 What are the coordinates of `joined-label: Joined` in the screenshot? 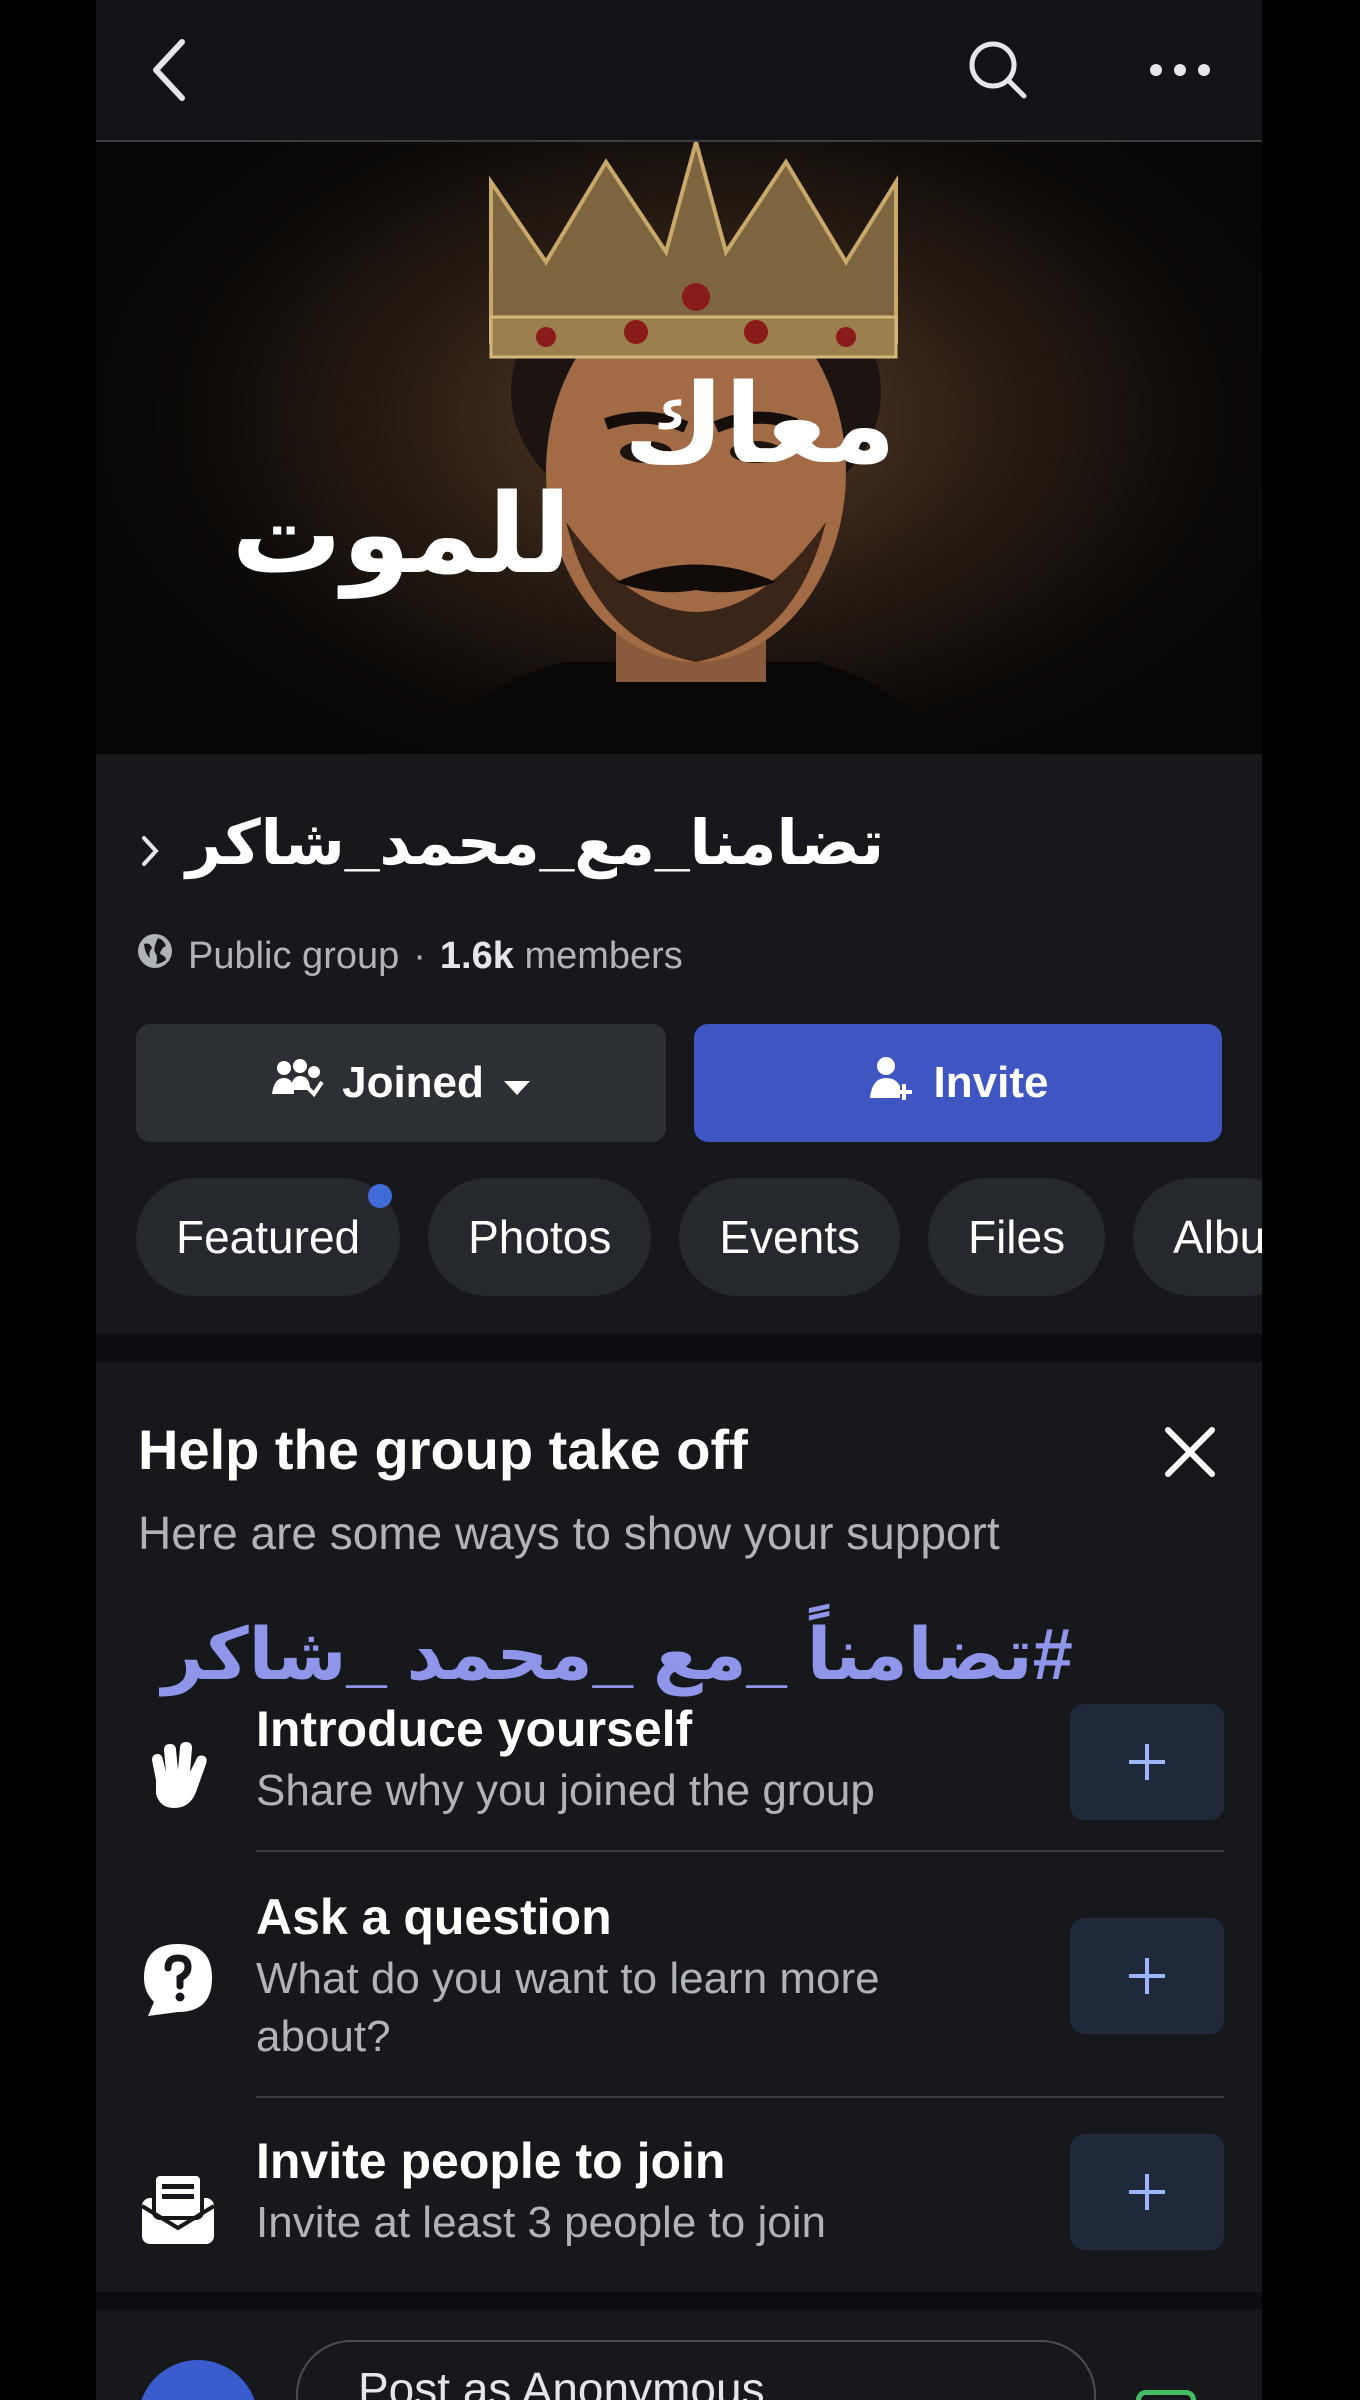 It's located at (413, 1082).